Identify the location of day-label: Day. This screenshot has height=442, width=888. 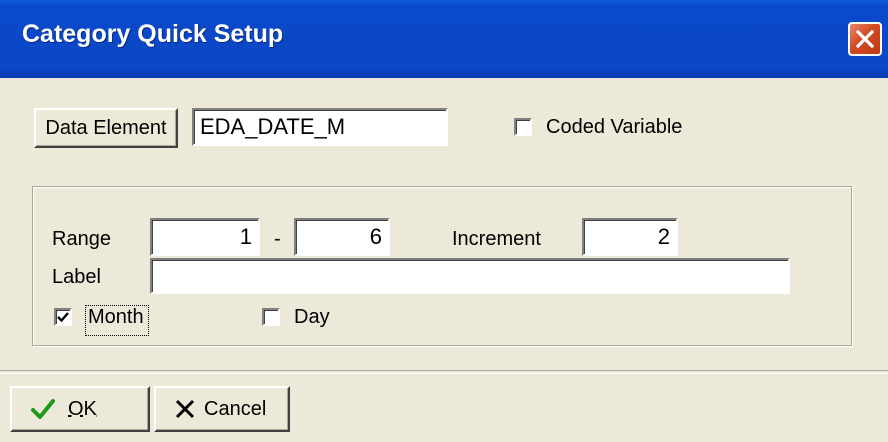
(312, 317).